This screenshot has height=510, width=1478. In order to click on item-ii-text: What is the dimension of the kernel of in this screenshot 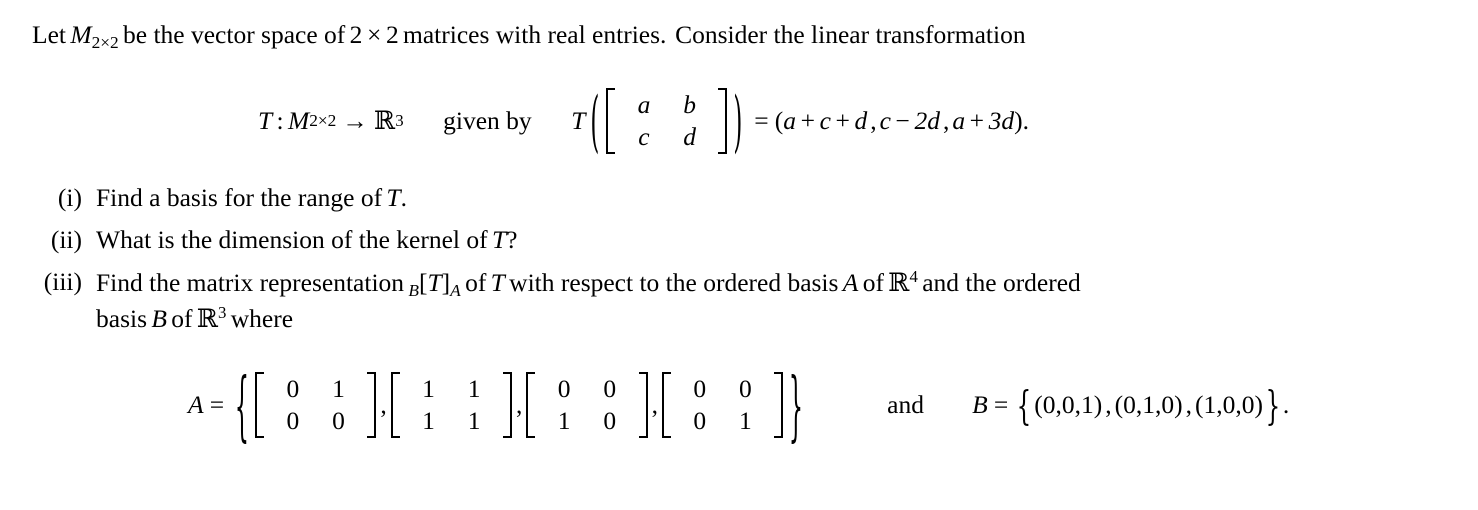, I will do `click(292, 239)`.